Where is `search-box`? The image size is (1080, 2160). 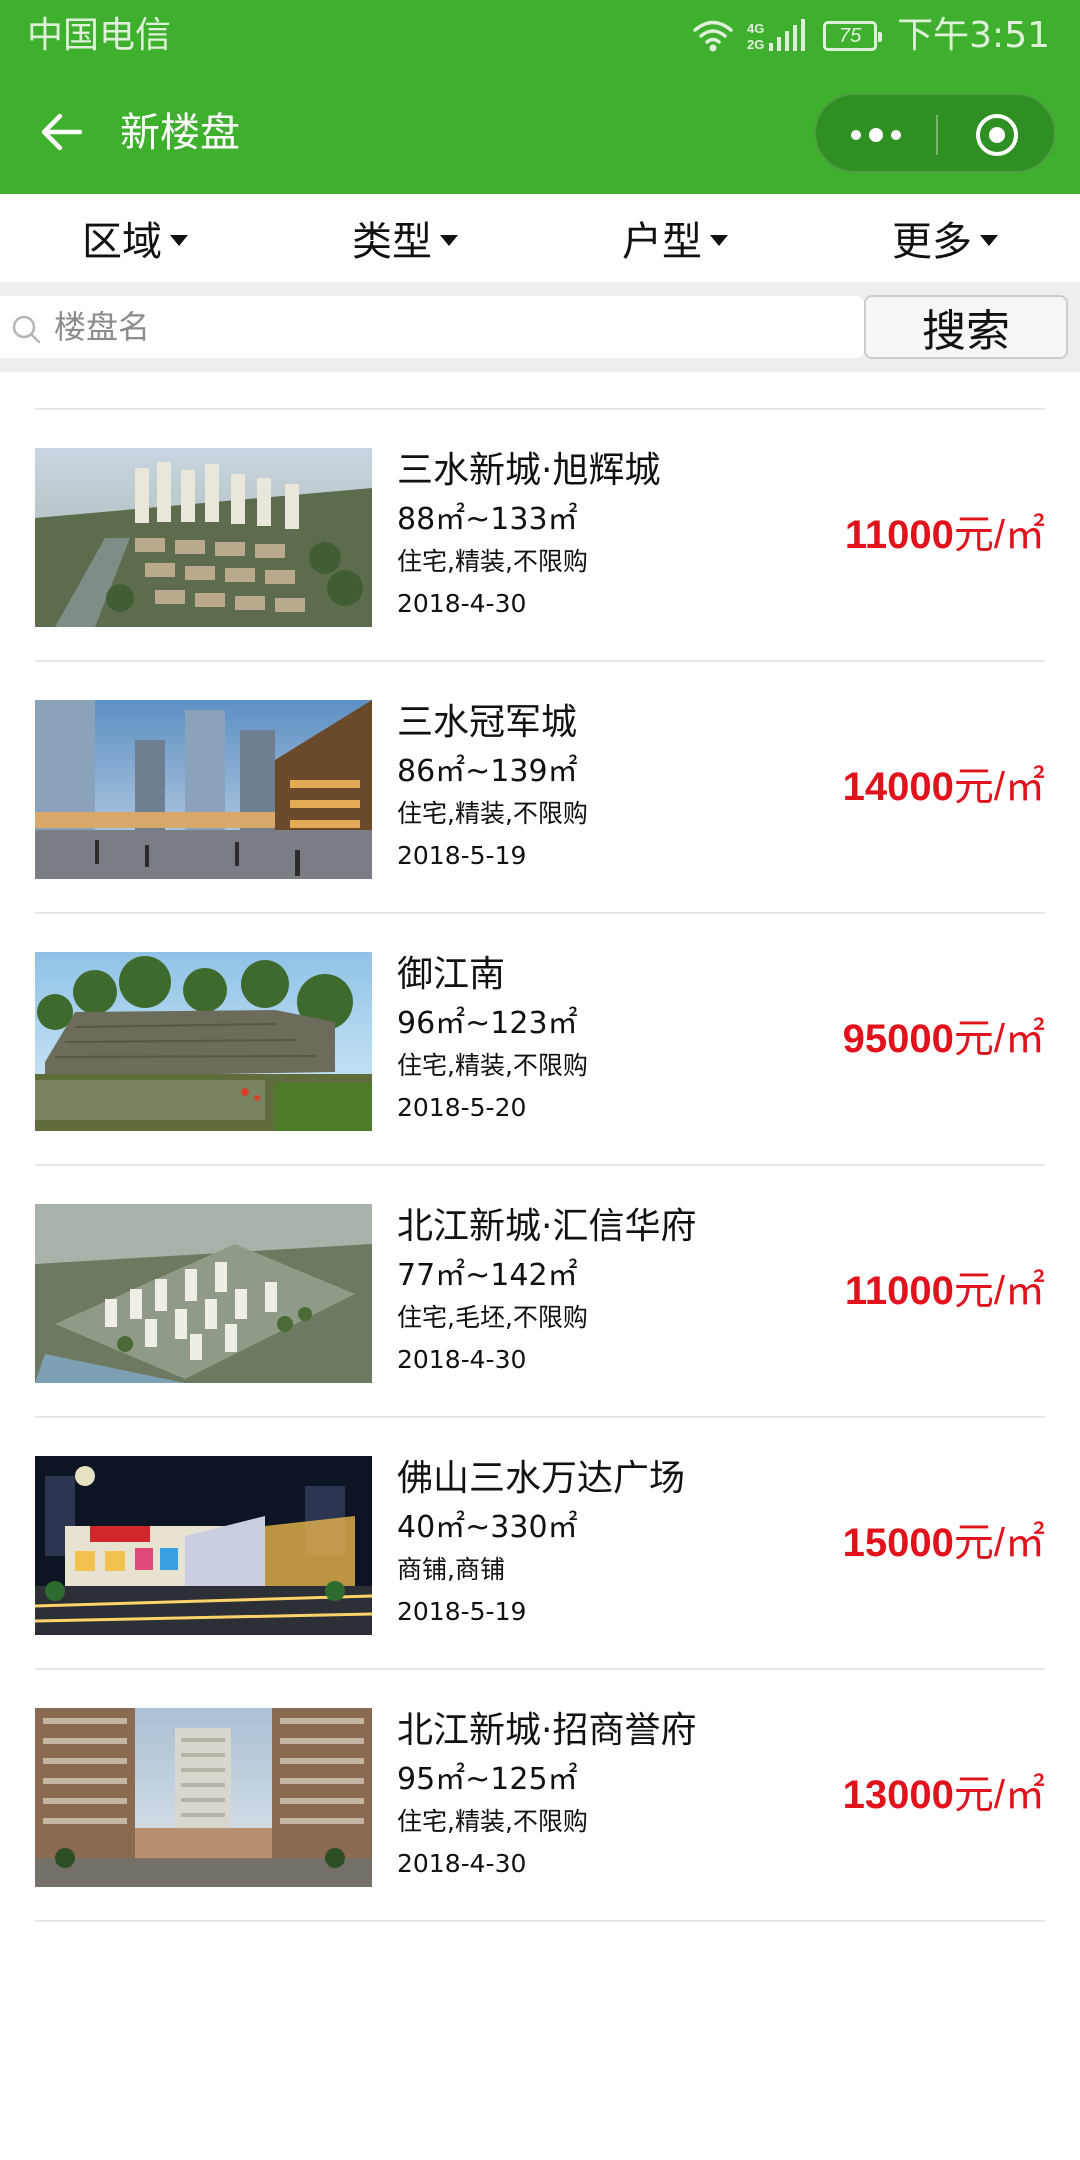 search-box is located at coordinates (432, 327).